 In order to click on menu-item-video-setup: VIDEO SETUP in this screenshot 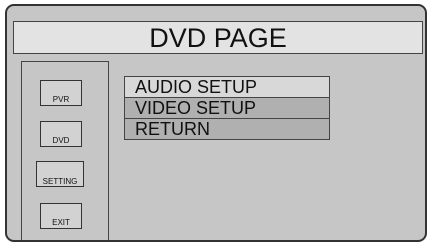, I will do `click(227, 108)`.